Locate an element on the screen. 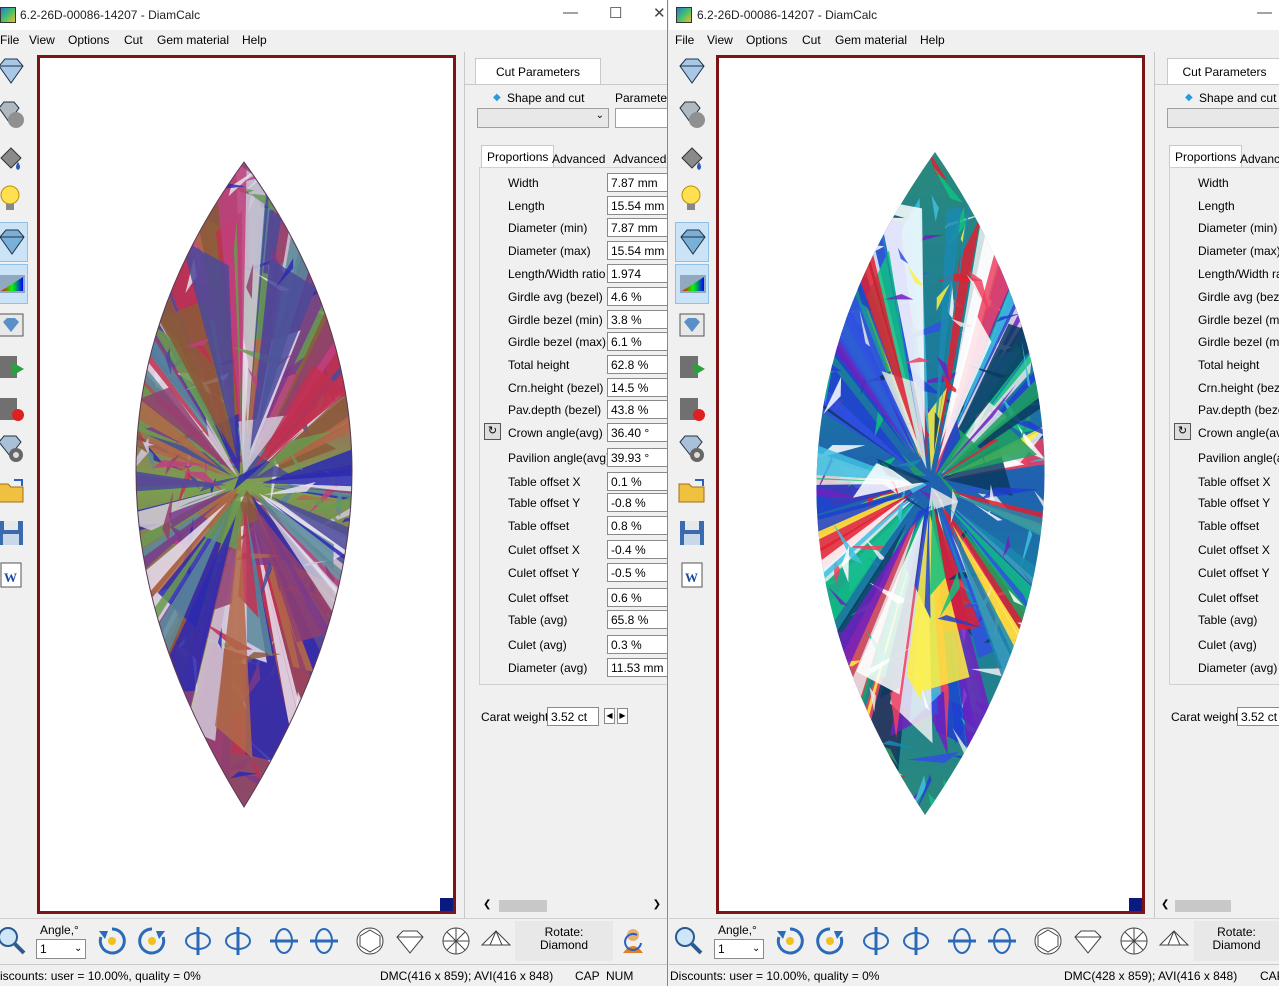 Image resolution: width=1279 pixels, height=986 pixels. param-value-field: 3.8 % is located at coordinates (637, 319).